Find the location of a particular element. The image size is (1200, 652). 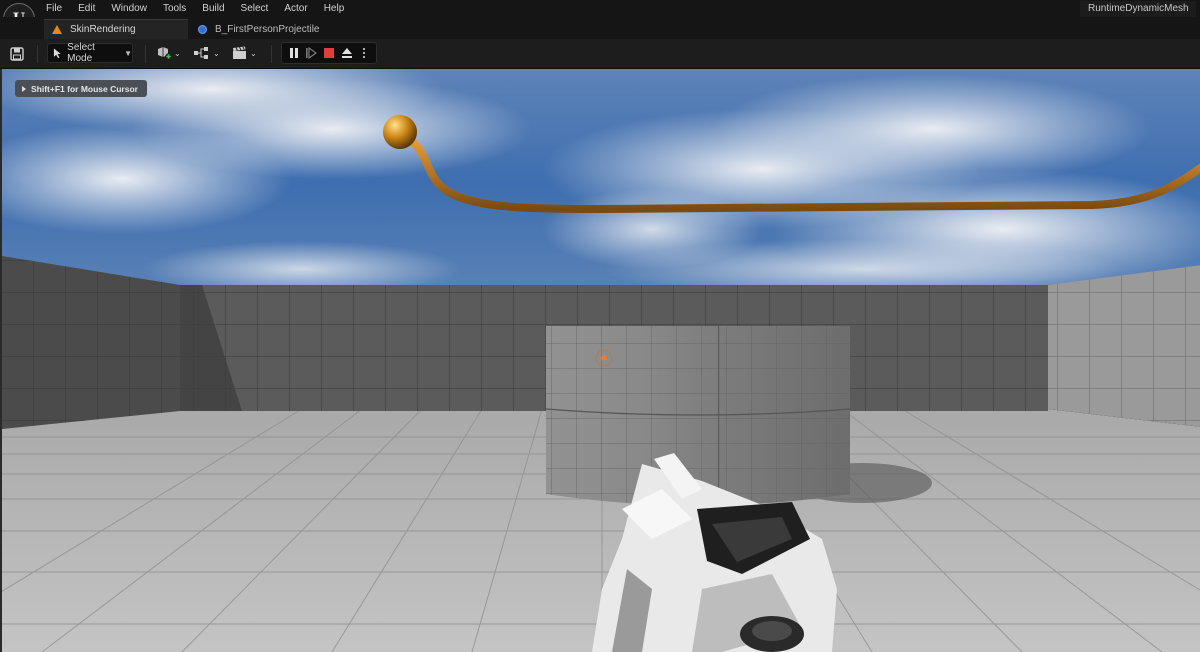

step-forward-icon is located at coordinates (312, 53).